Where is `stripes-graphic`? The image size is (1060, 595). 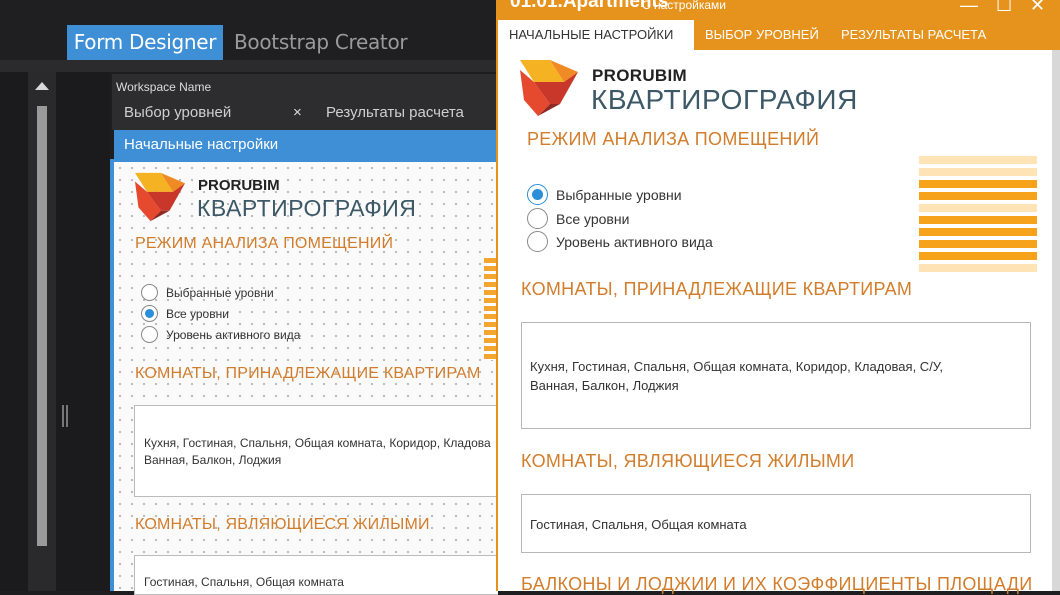 stripes-graphic is located at coordinates (978, 214).